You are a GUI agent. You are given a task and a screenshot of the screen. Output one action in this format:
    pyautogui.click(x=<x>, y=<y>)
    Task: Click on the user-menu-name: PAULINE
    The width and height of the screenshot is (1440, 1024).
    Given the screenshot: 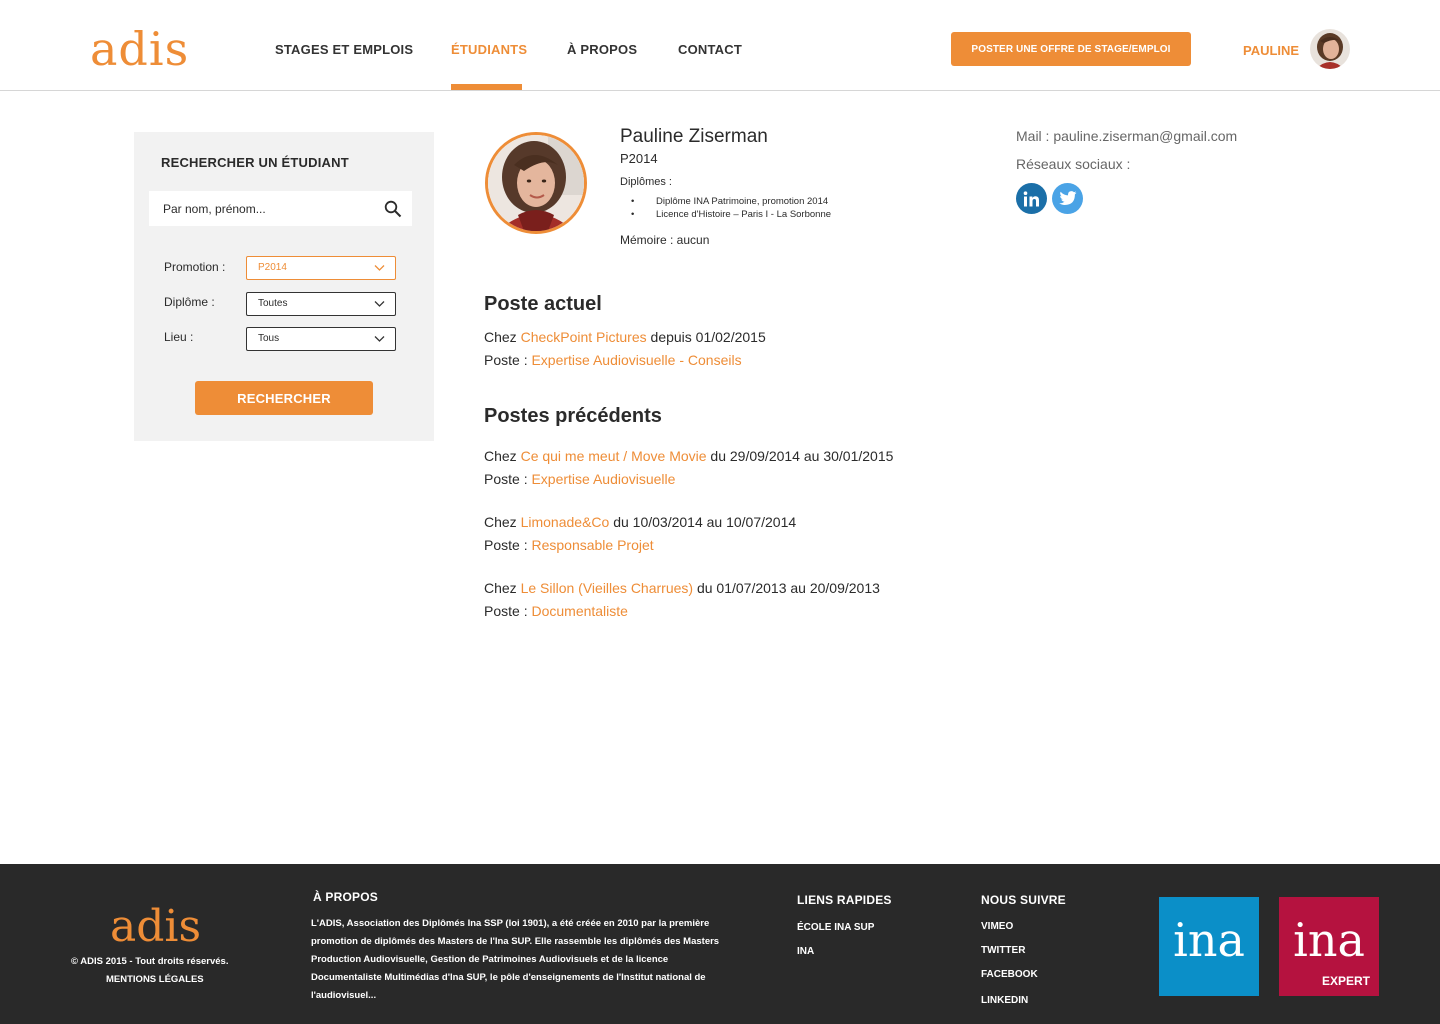 What is the action you would take?
    pyautogui.click(x=1271, y=50)
    